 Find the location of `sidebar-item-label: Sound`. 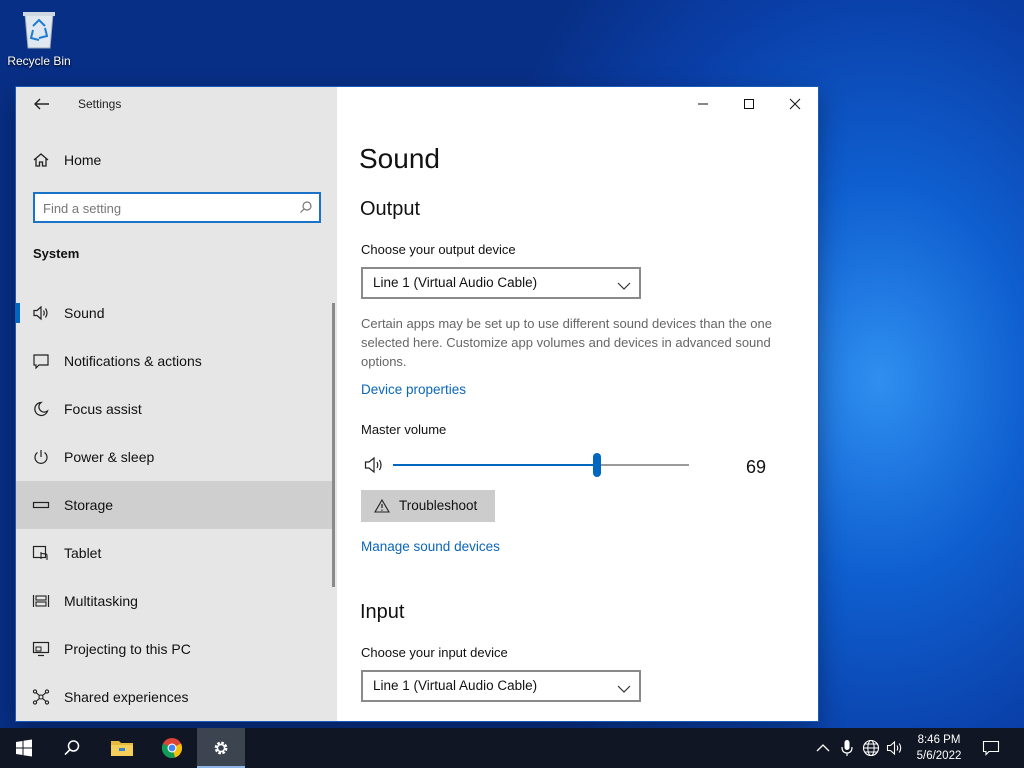

sidebar-item-label: Sound is located at coordinates (84, 313).